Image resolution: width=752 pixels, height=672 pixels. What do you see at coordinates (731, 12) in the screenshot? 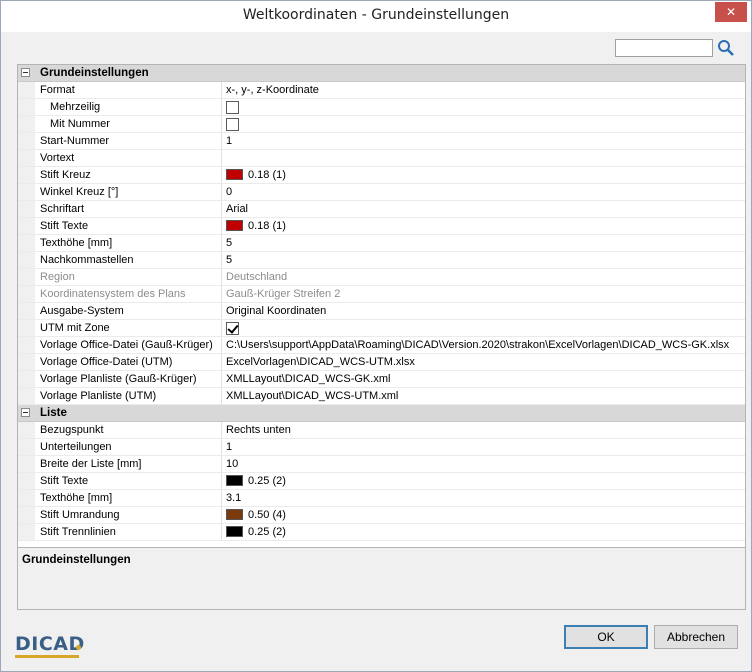
I see `close-button: ✕` at bounding box center [731, 12].